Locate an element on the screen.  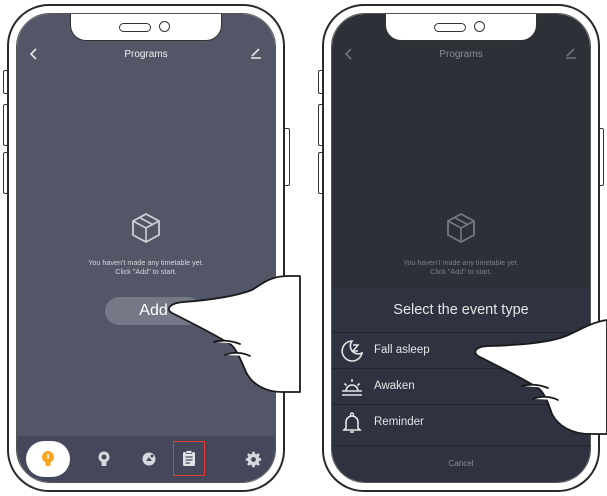
option-label: Awaken is located at coordinates (394, 386).